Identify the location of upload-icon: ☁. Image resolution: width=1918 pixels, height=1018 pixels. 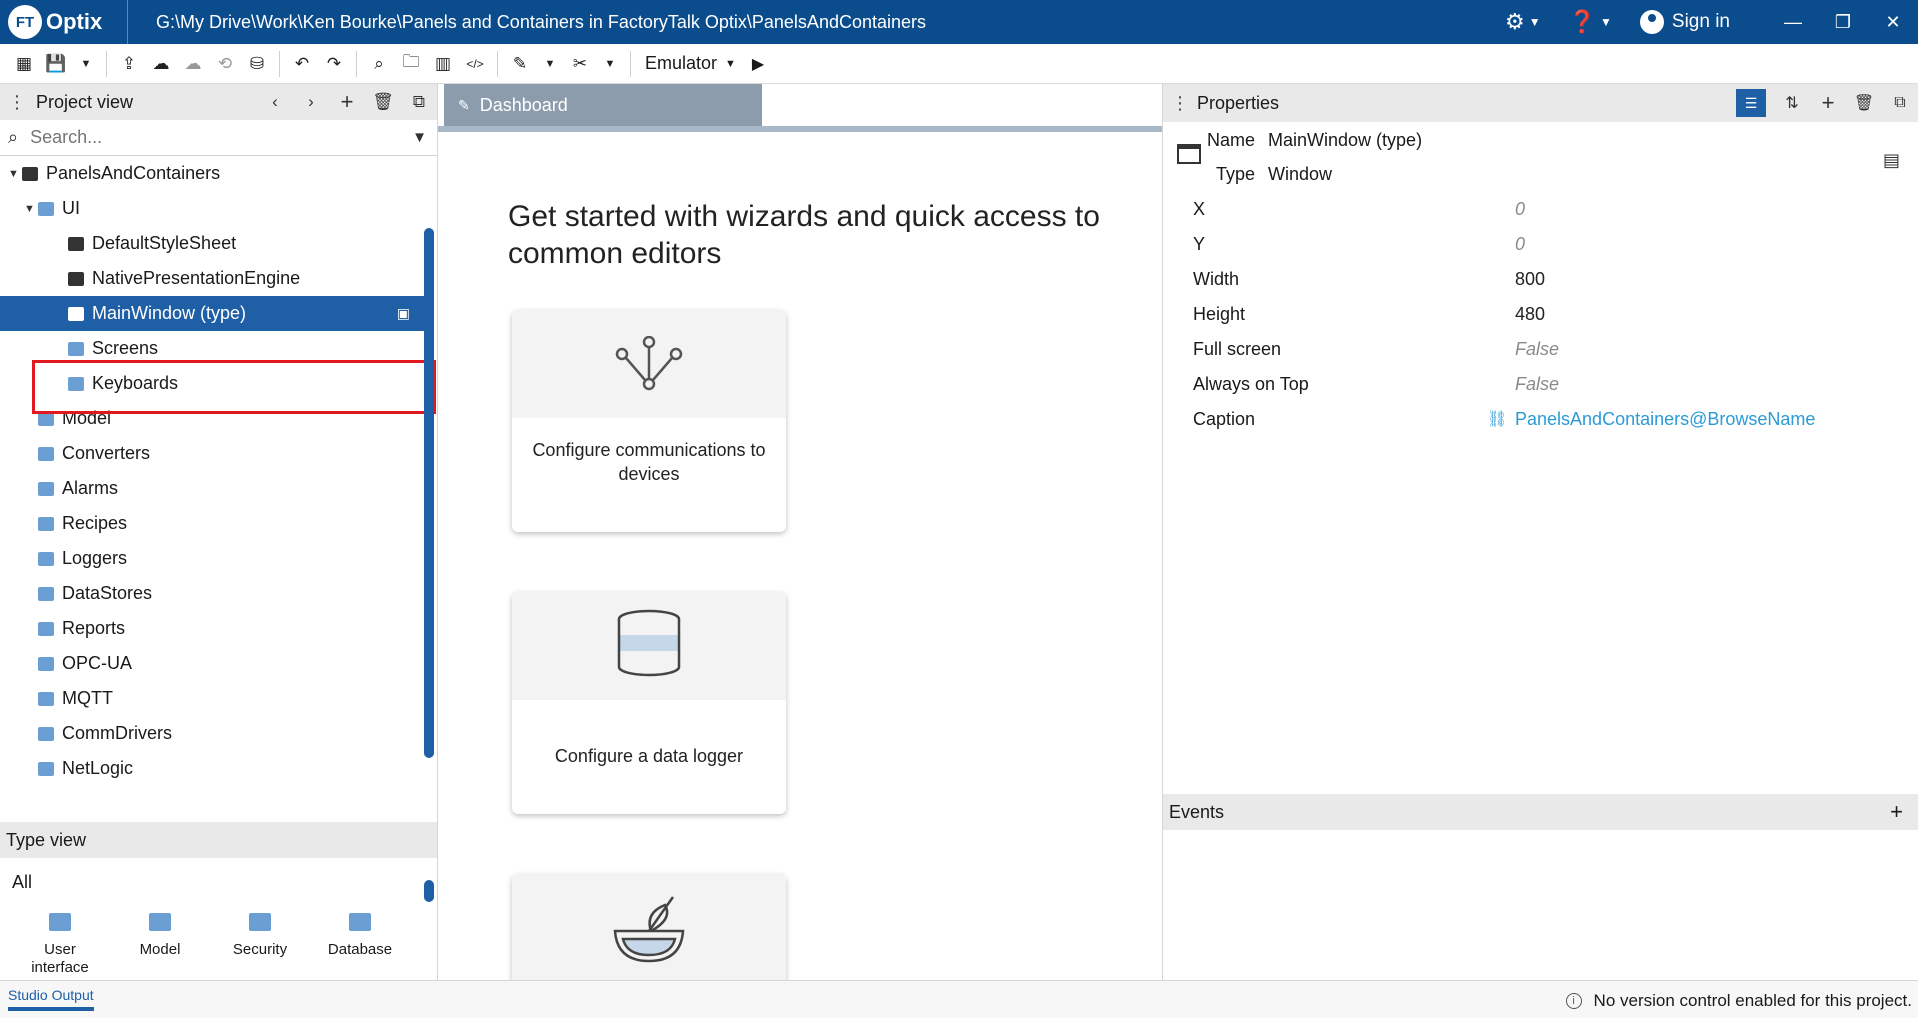
(161, 64).